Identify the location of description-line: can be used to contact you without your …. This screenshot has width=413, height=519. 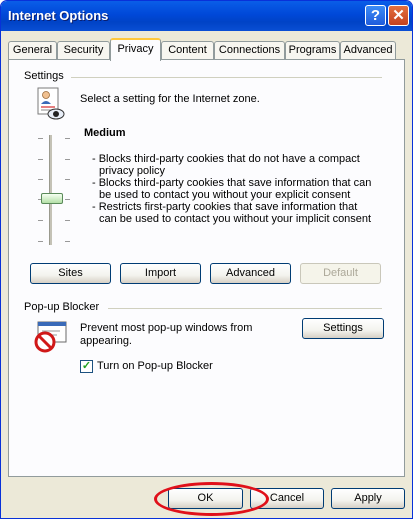
(235, 219).